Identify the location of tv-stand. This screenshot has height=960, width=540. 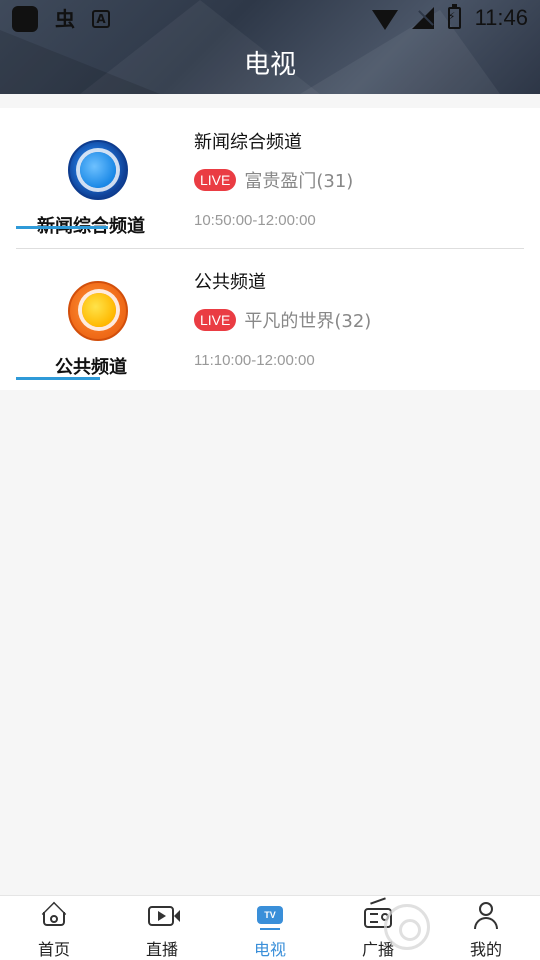
(270, 929).